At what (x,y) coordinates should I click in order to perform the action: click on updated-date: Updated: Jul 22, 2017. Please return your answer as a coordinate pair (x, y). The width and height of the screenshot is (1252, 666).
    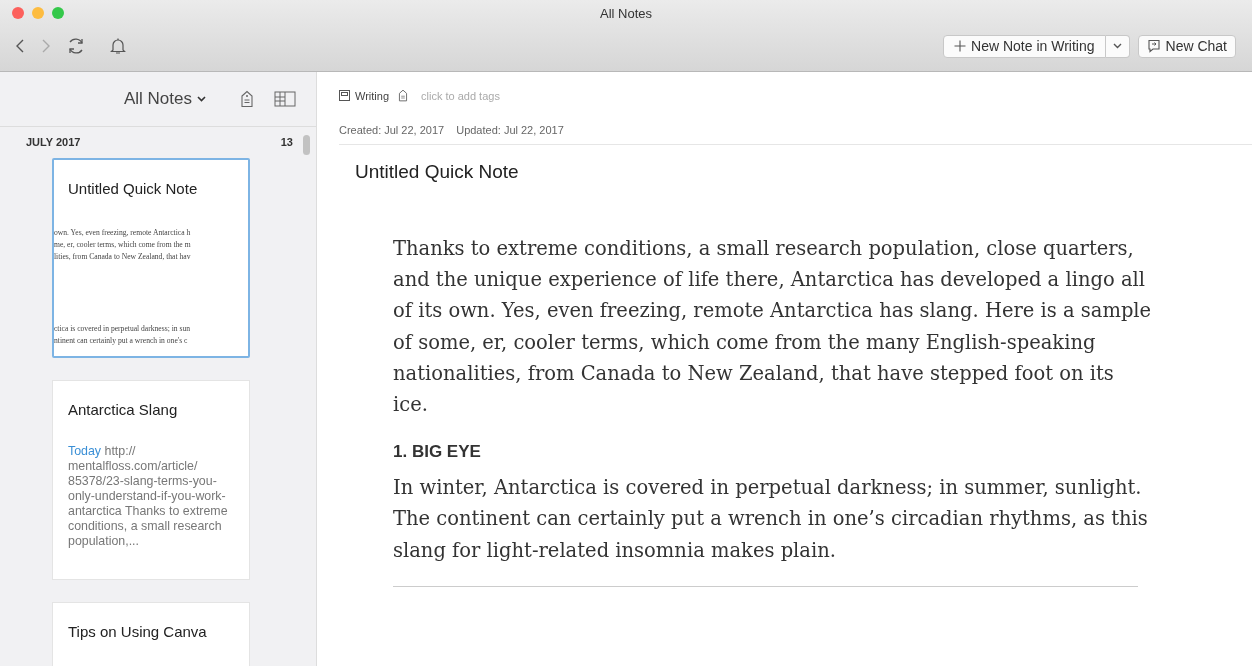
    Looking at the image, I should click on (510, 130).